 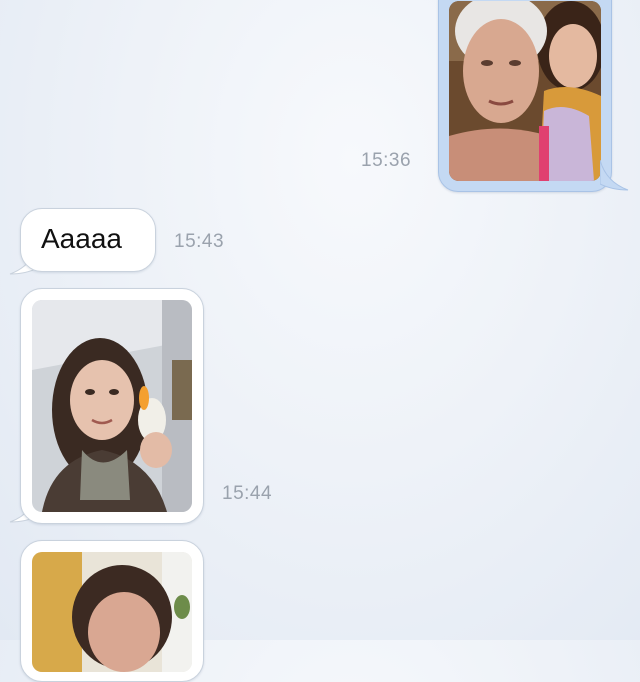 What do you see at coordinates (81, 238) in the screenshot?
I see `message-text: Aaaaa` at bounding box center [81, 238].